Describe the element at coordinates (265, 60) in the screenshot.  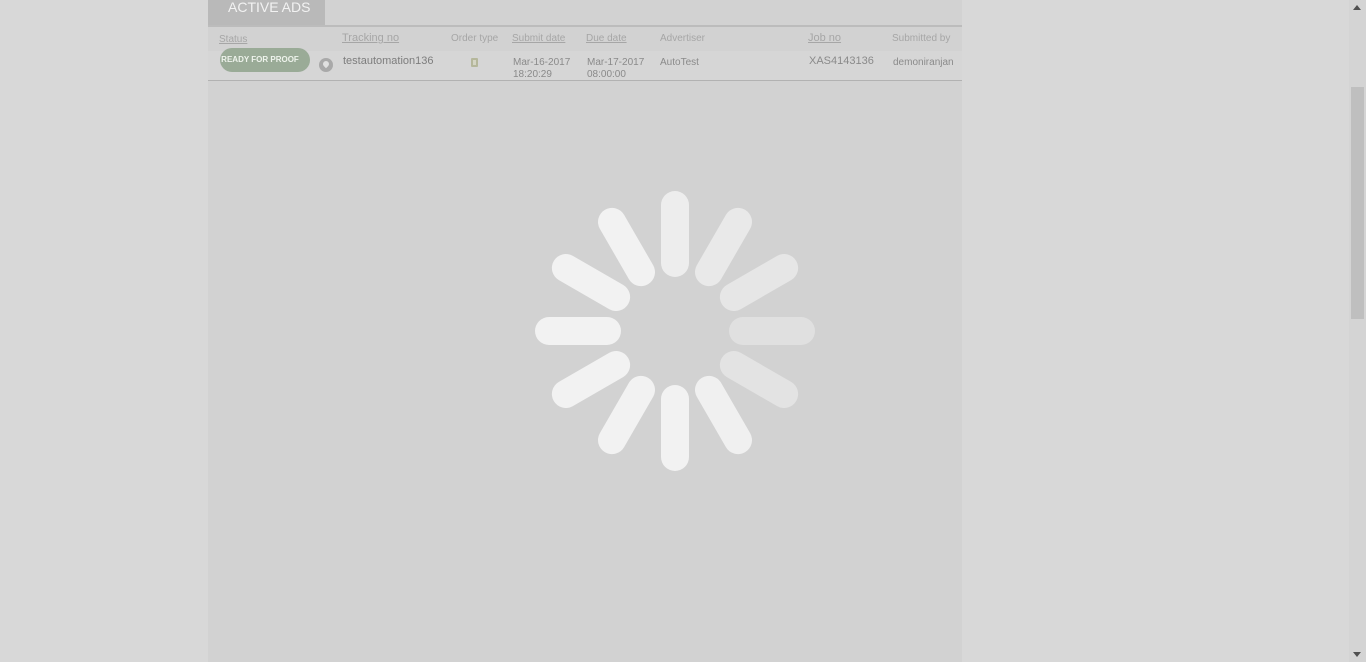
I see `status-badge: READY FOR PROOF` at that location.